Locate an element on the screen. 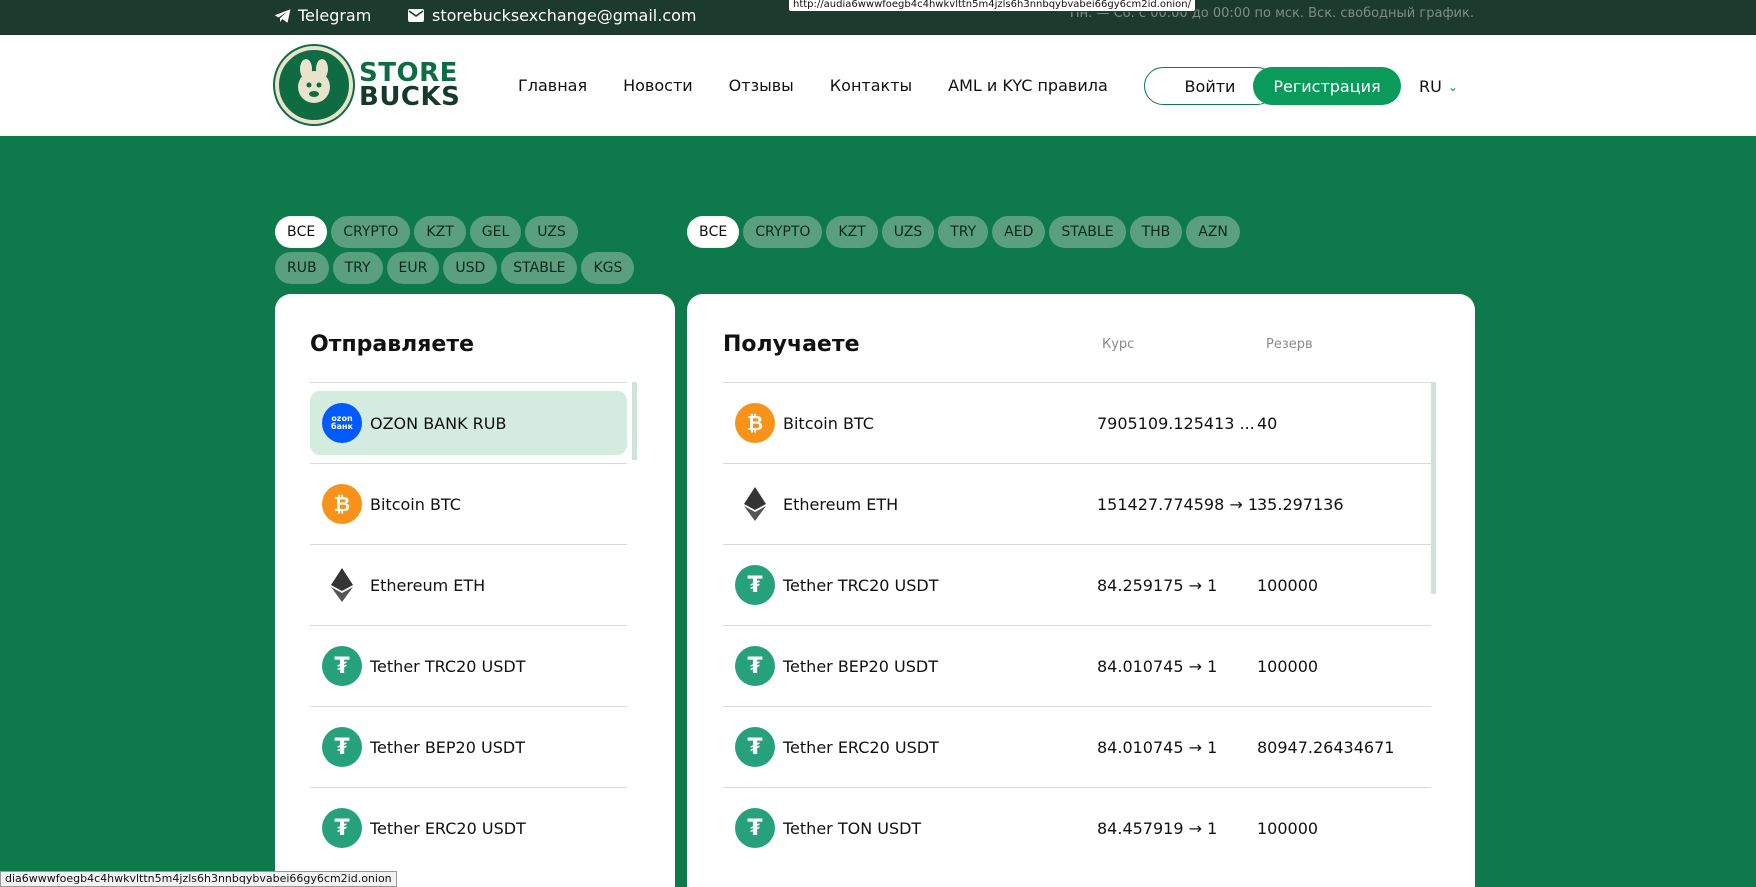  telegram-icon is located at coordinates (282, 15).